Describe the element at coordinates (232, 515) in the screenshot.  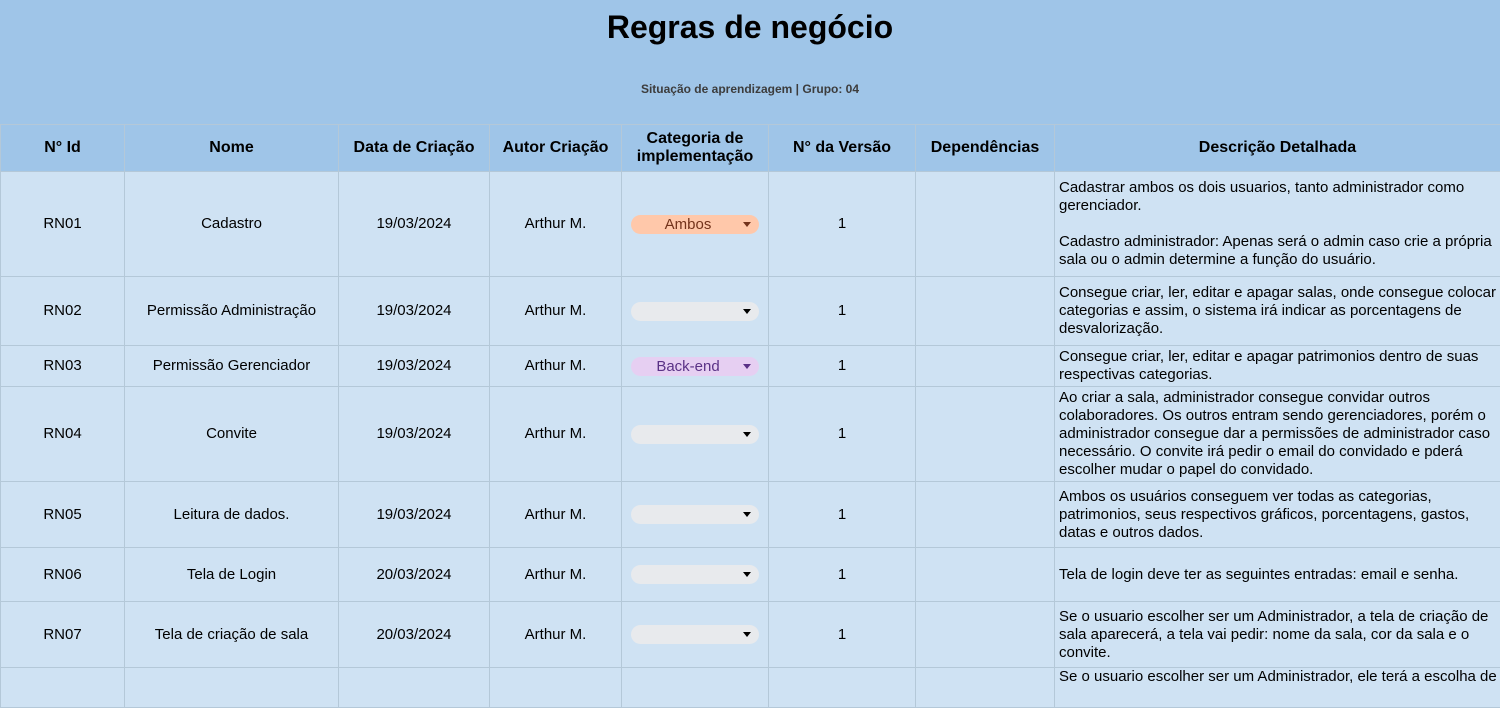
I see `cell-nome: Leitura de dados.` at that location.